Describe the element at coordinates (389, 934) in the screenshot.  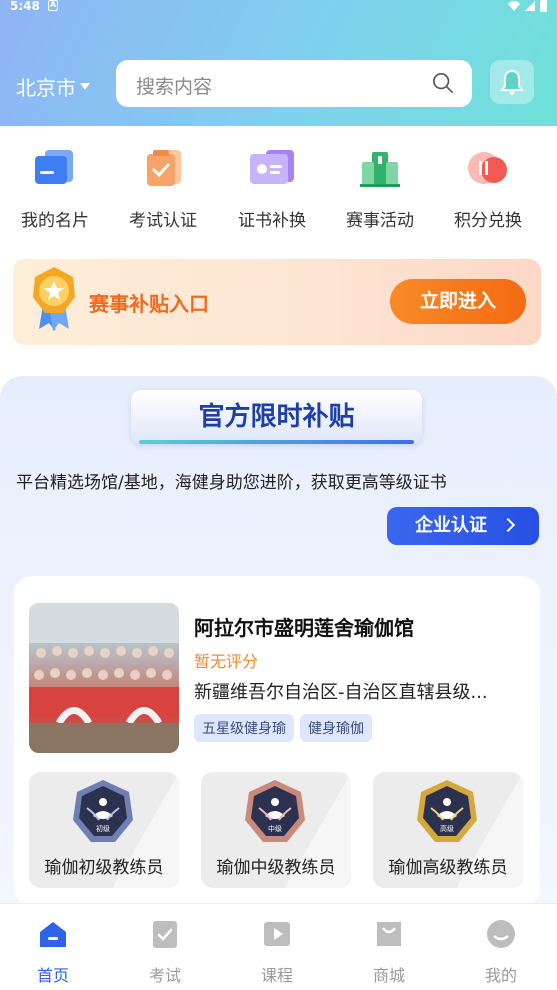
I see `shopping-bag-icon` at that location.